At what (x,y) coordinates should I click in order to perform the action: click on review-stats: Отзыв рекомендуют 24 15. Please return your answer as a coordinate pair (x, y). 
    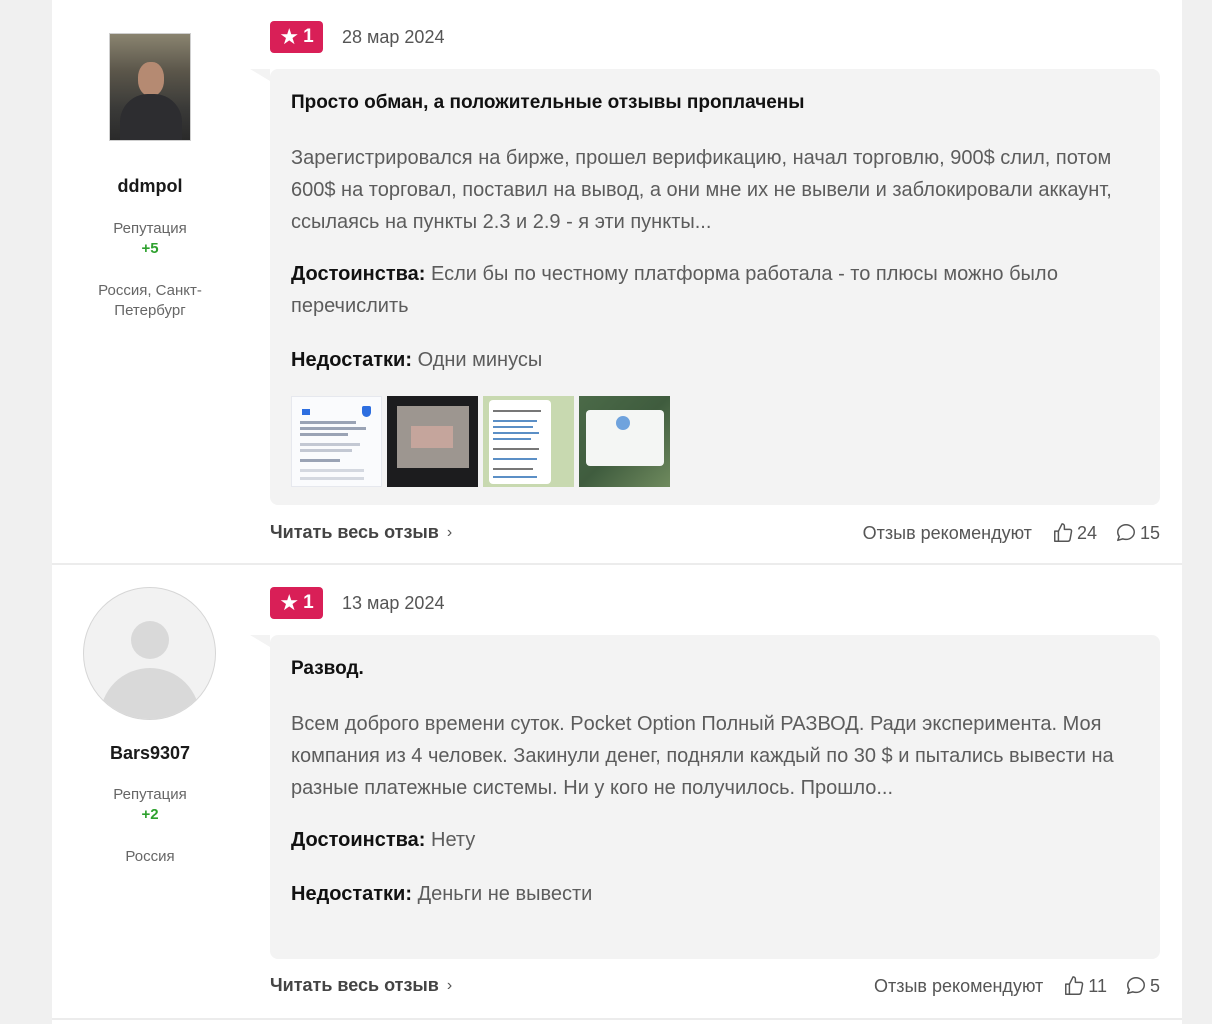
    Looking at the image, I should click on (1011, 533).